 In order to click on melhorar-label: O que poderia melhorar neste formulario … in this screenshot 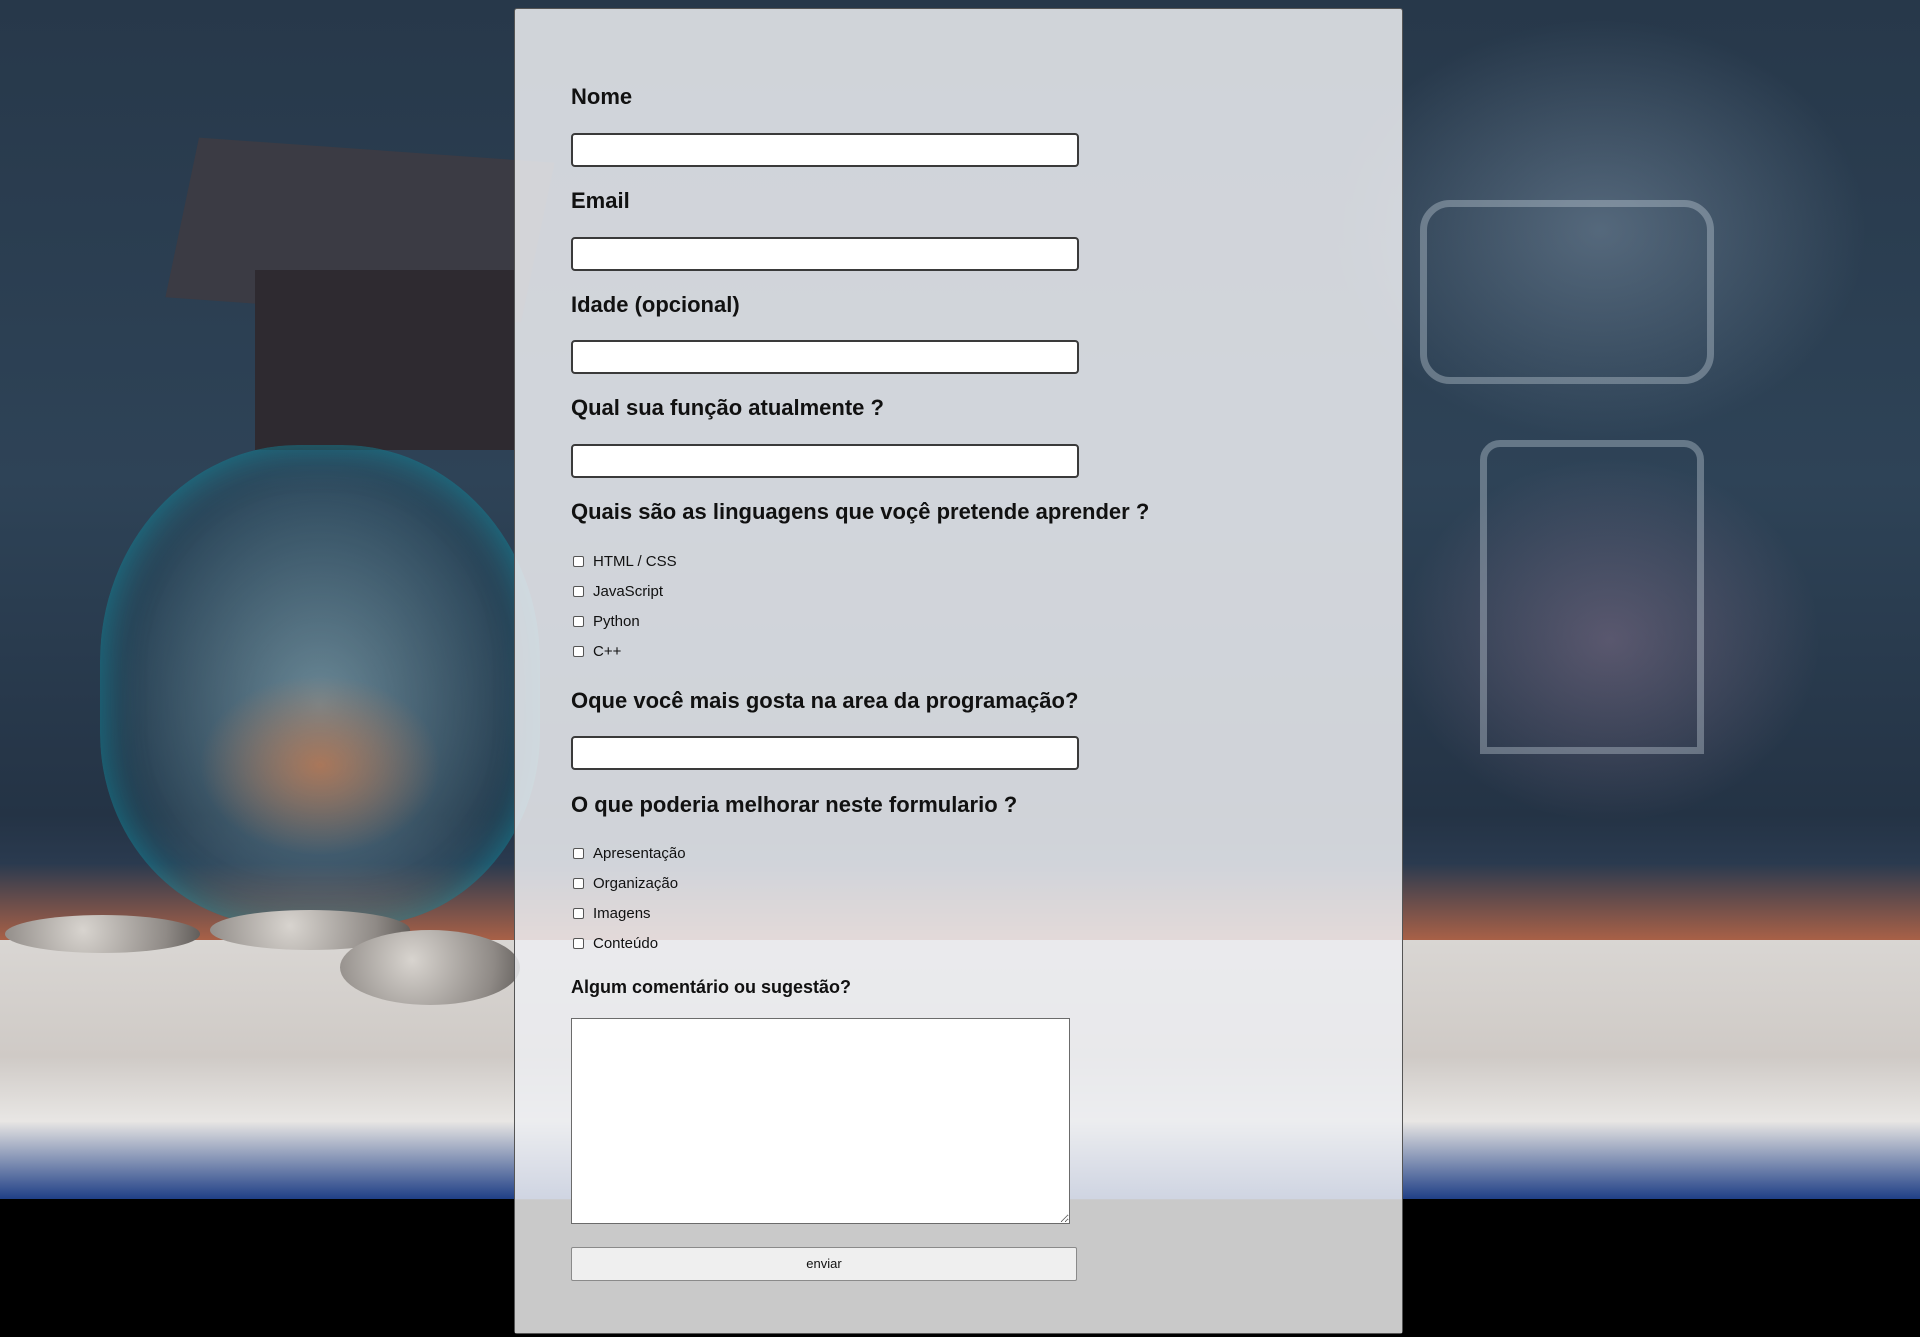, I will do `click(794, 804)`.